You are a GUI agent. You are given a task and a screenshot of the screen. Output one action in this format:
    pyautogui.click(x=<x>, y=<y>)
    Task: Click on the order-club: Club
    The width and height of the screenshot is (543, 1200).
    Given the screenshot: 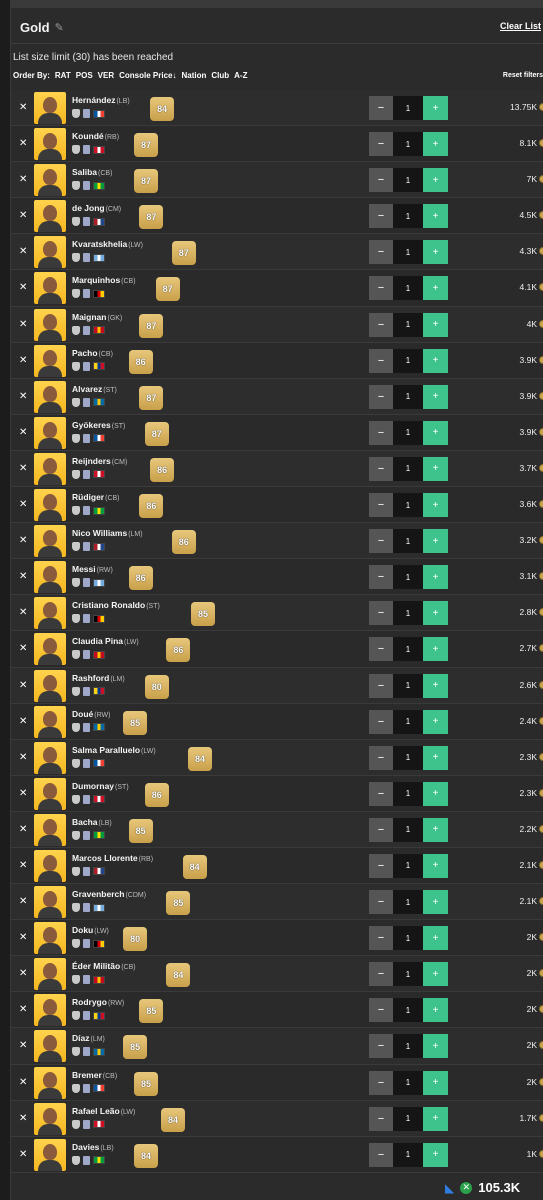 What is the action you would take?
    pyautogui.click(x=220, y=75)
    